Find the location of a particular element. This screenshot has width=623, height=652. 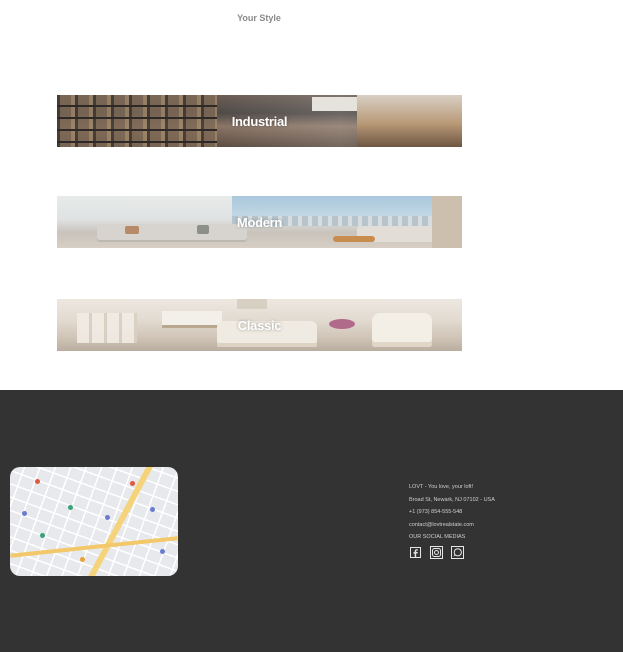

instagram-icon is located at coordinates (436, 552).